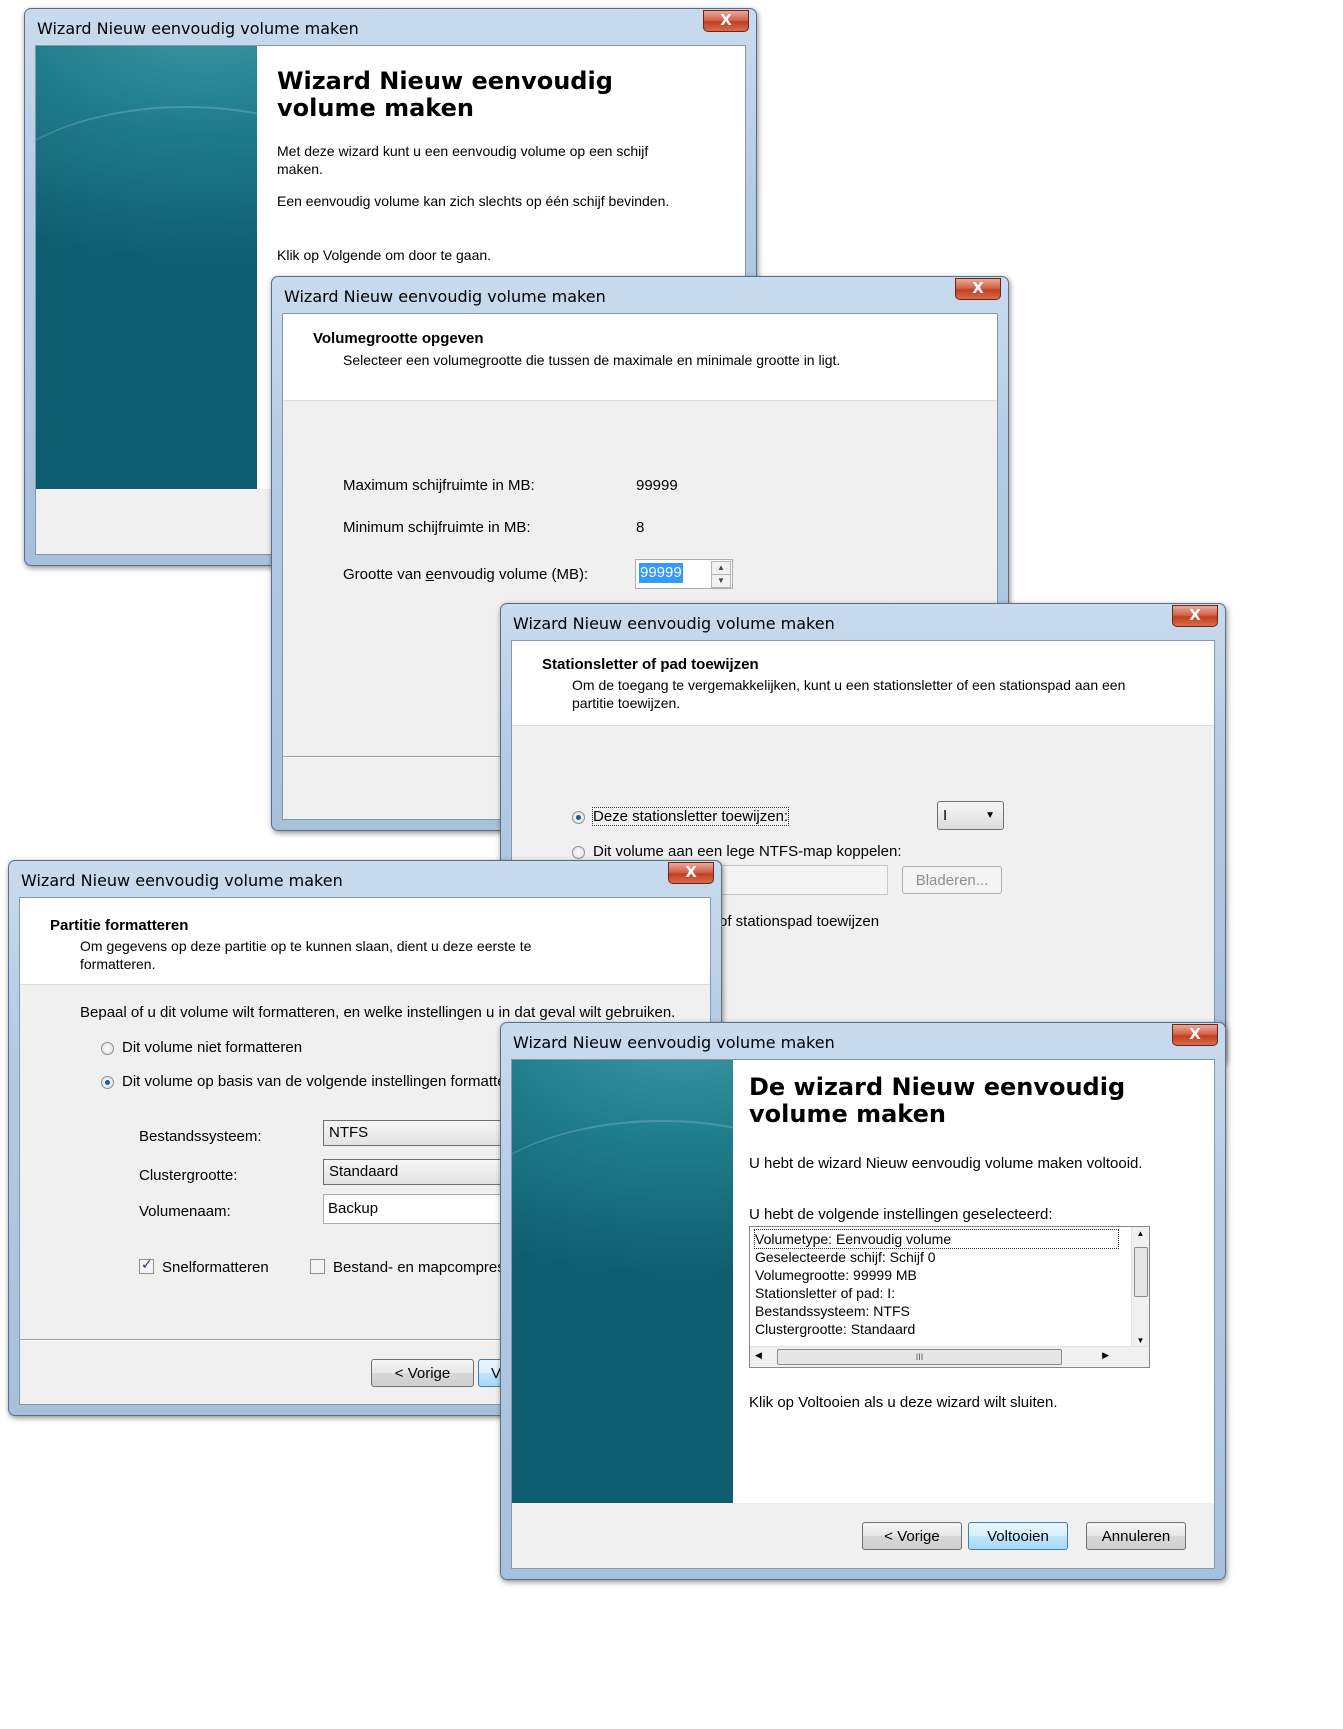 Image resolution: width=1343 pixels, height=1729 pixels. Describe the element at coordinates (1140, 1340) in the screenshot. I see `scroll-down-icon: ▼` at that location.